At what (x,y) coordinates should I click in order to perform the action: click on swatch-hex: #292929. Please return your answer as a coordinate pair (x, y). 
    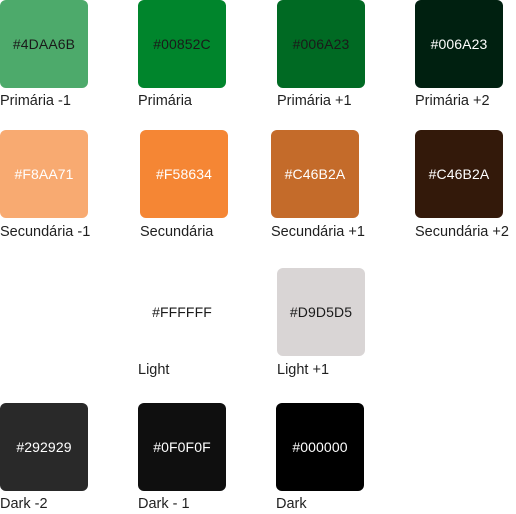
    Looking at the image, I should click on (44, 447).